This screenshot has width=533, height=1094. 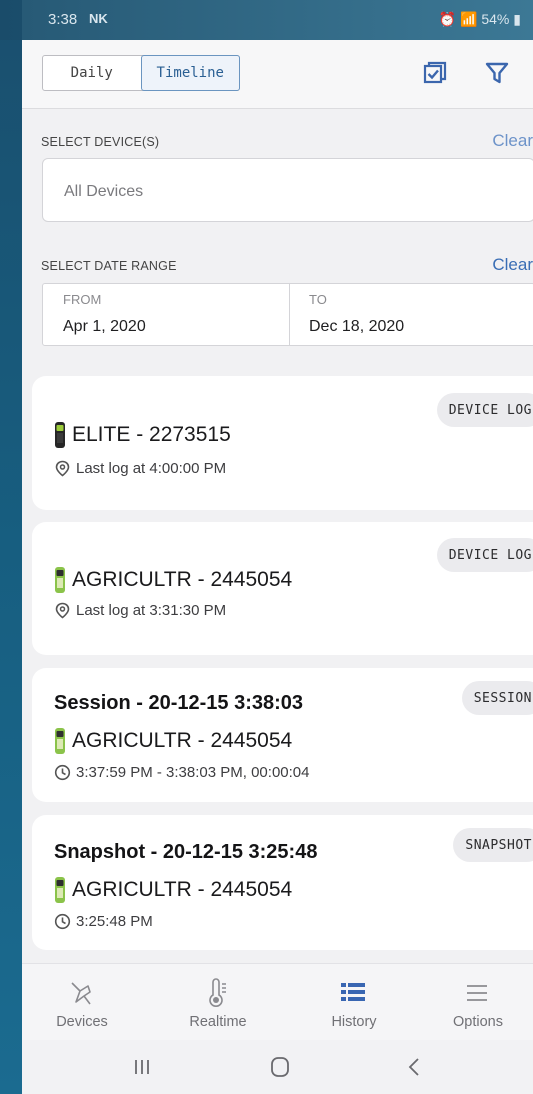 I want to click on filter-icon, so click(x=497, y=73).